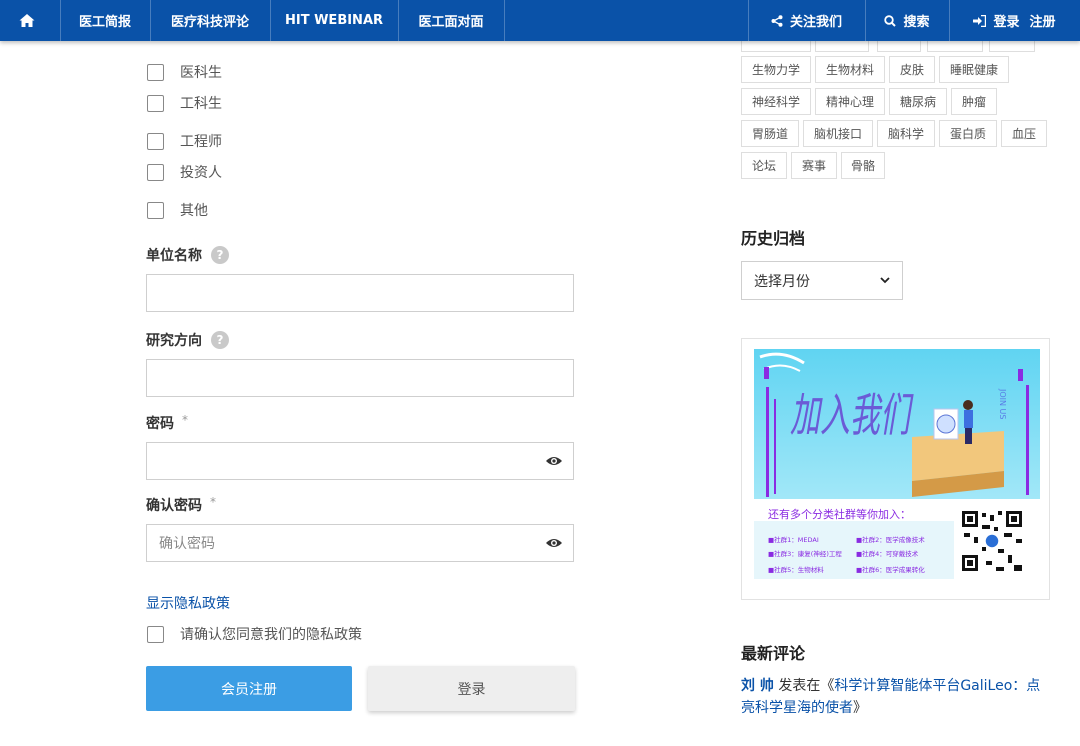  What do you see at coordinates (815, 22) in the screenshot?
I see `follow-us-label: 关注我们` at bounding box center [815, 22].